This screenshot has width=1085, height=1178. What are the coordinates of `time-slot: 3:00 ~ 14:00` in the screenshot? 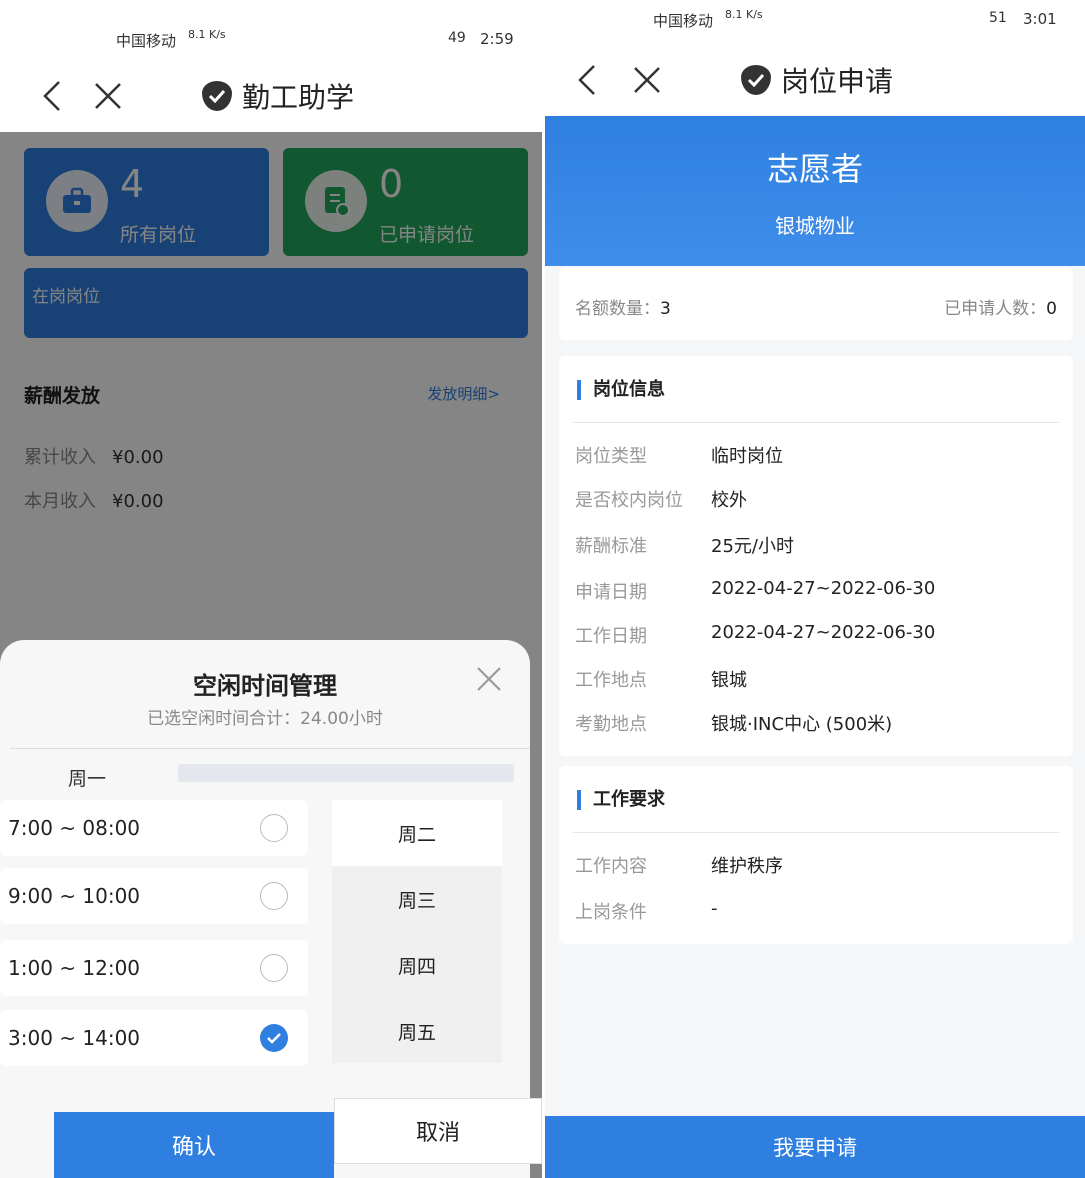 It's located at (154, 1038).